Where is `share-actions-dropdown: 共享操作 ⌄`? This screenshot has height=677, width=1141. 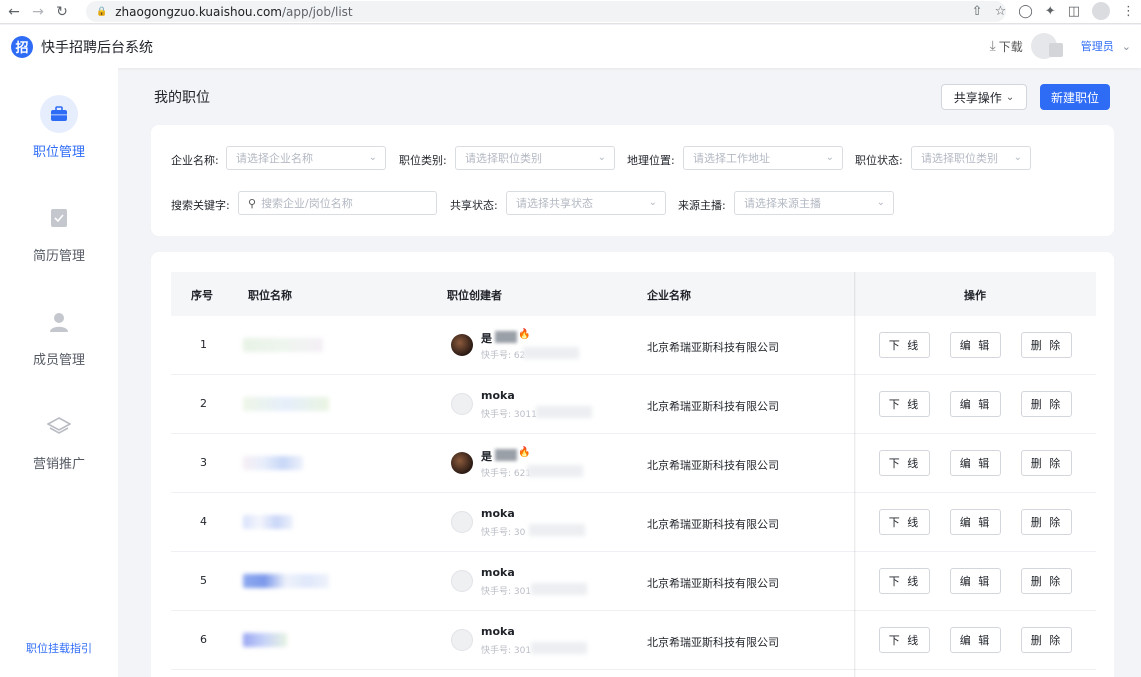
share-actions-dropdown: 共享操作 ⌄ is located at coordinates (984, 97).